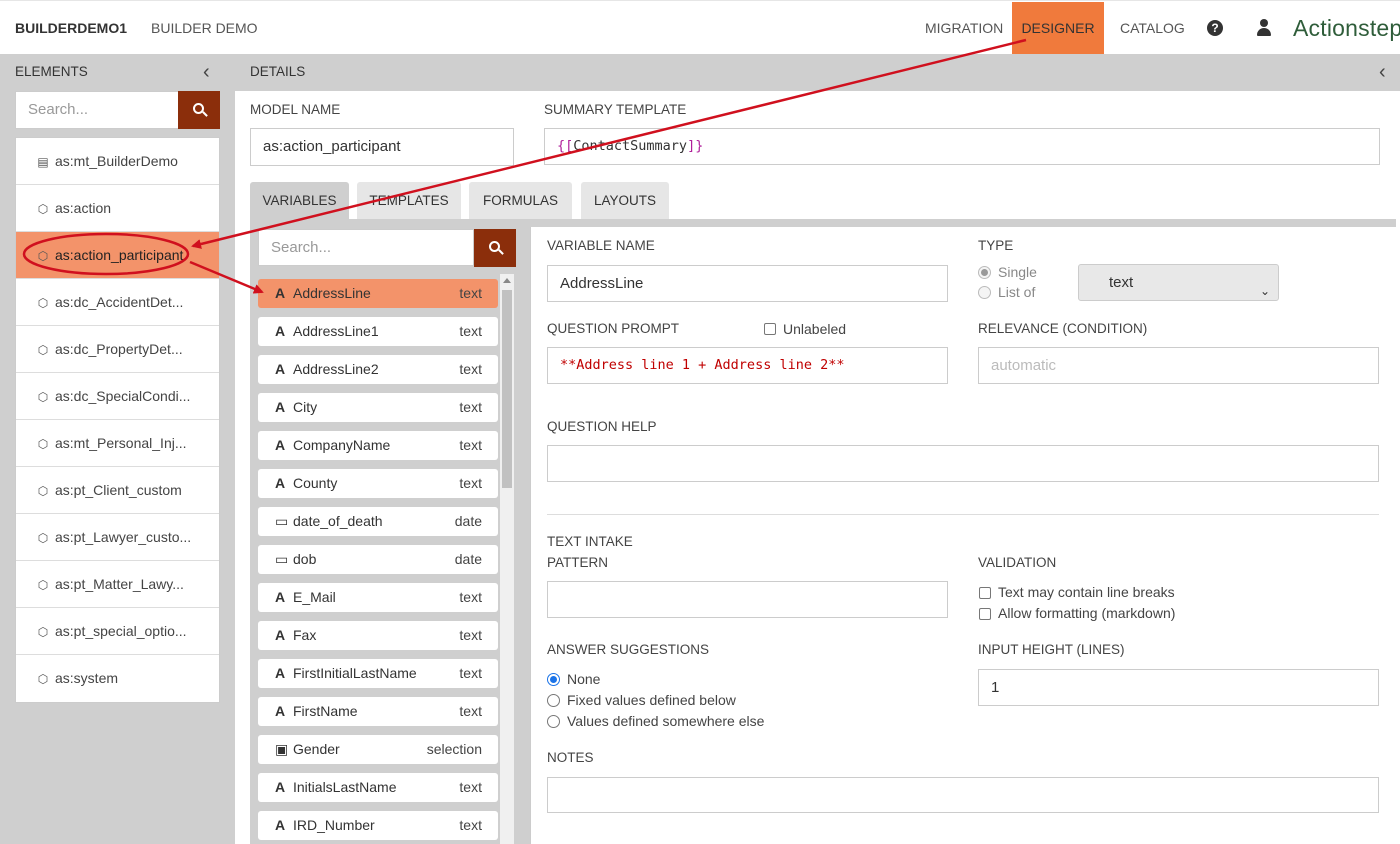 The height and width of the screenshot is (844, 1400). Describe the element at coordinates (823, 223) in the screenshot. I see `tab-underline` at that location.